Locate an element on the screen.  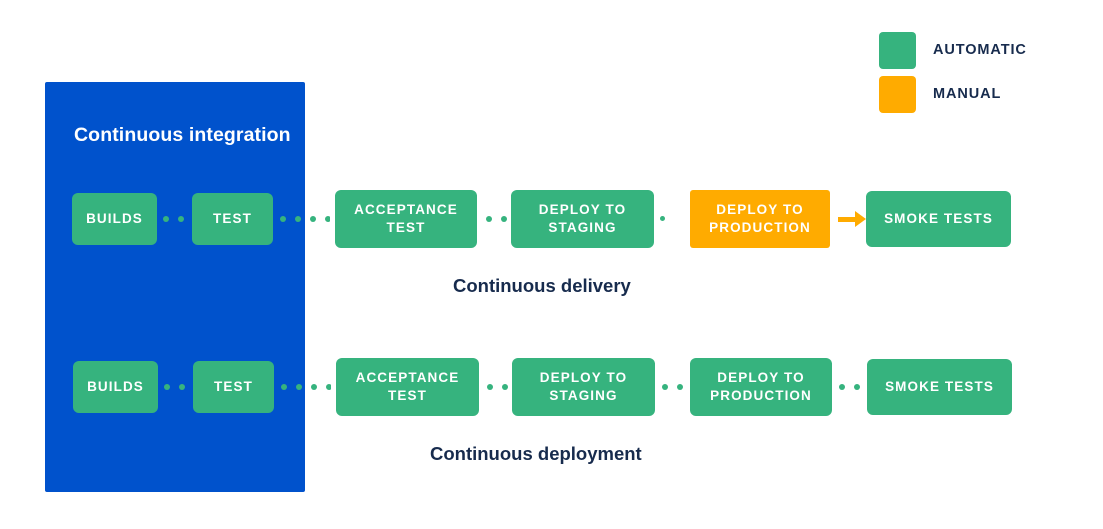
legend: AUTOMATIC MANUAL is located at coordinates (953, 72).